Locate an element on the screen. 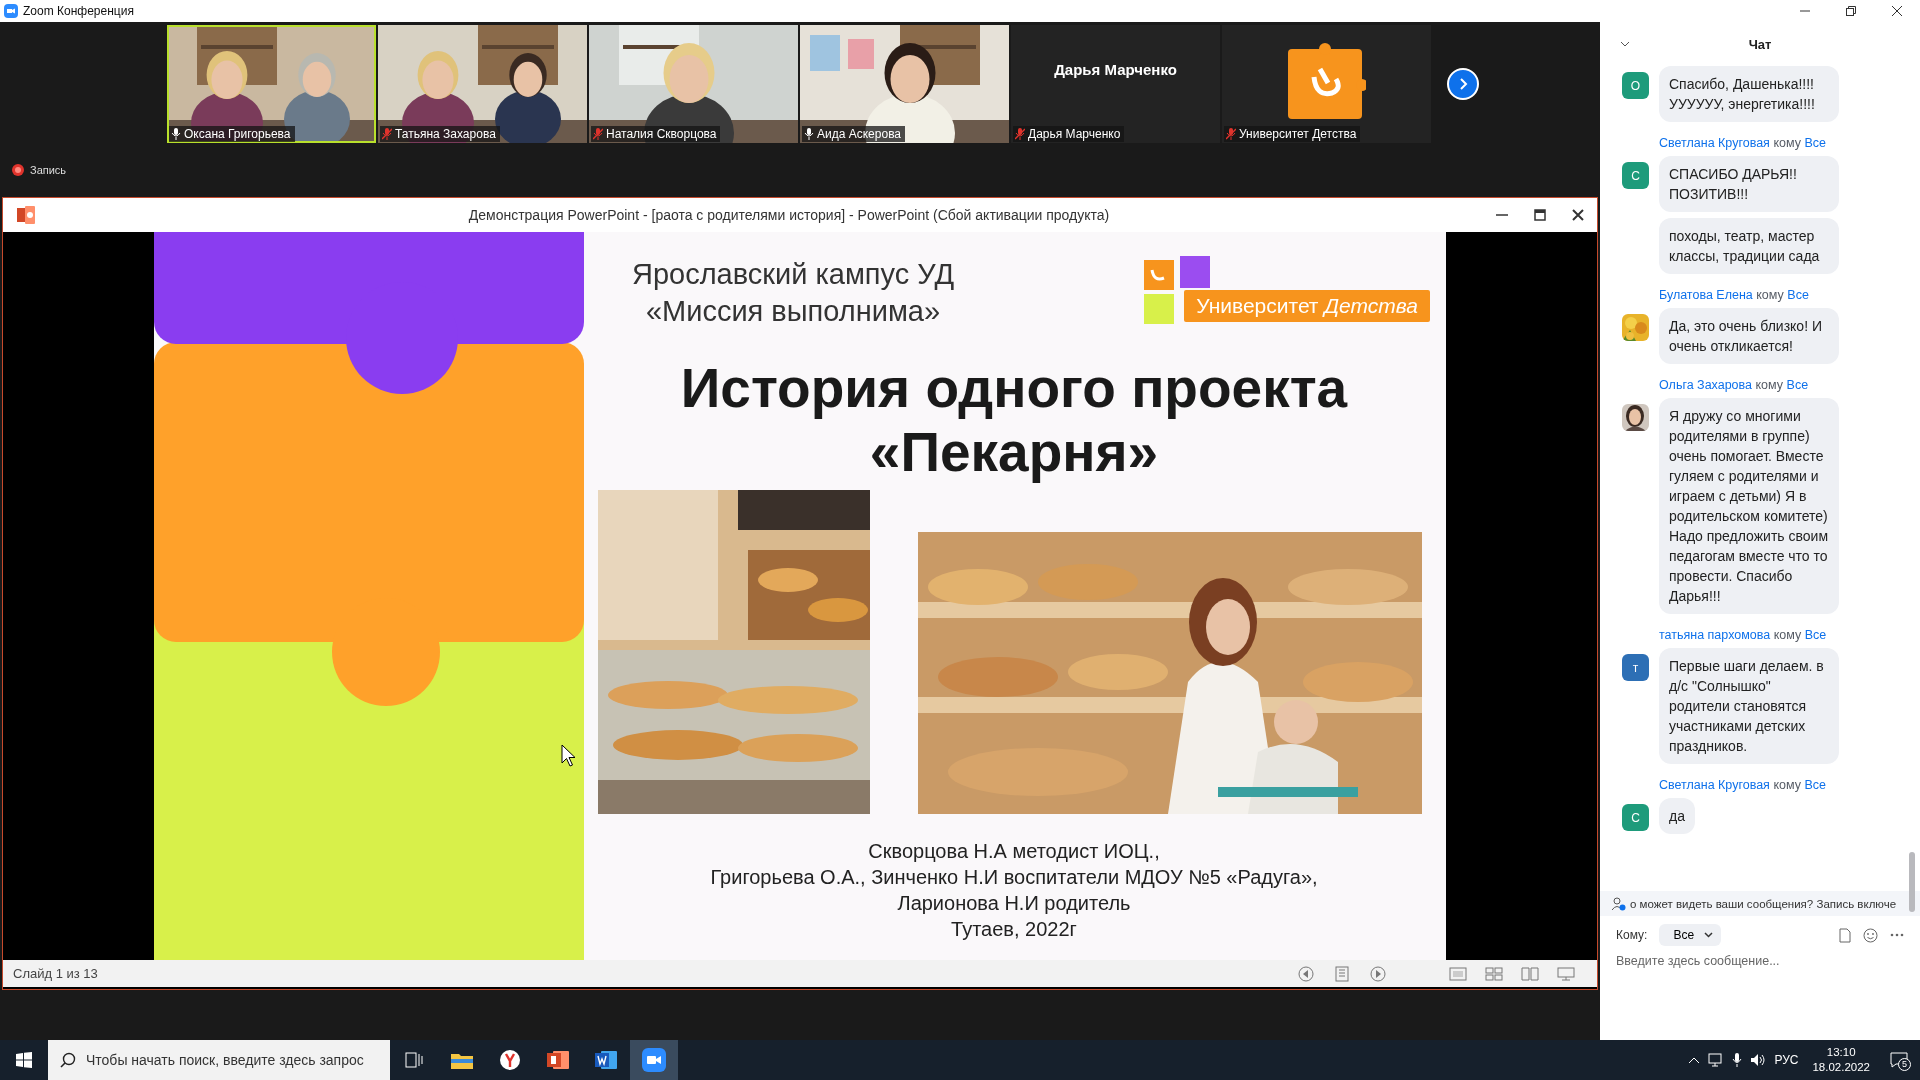  participant-name: Оксана Григорьева is located at coordinates (237, 134).